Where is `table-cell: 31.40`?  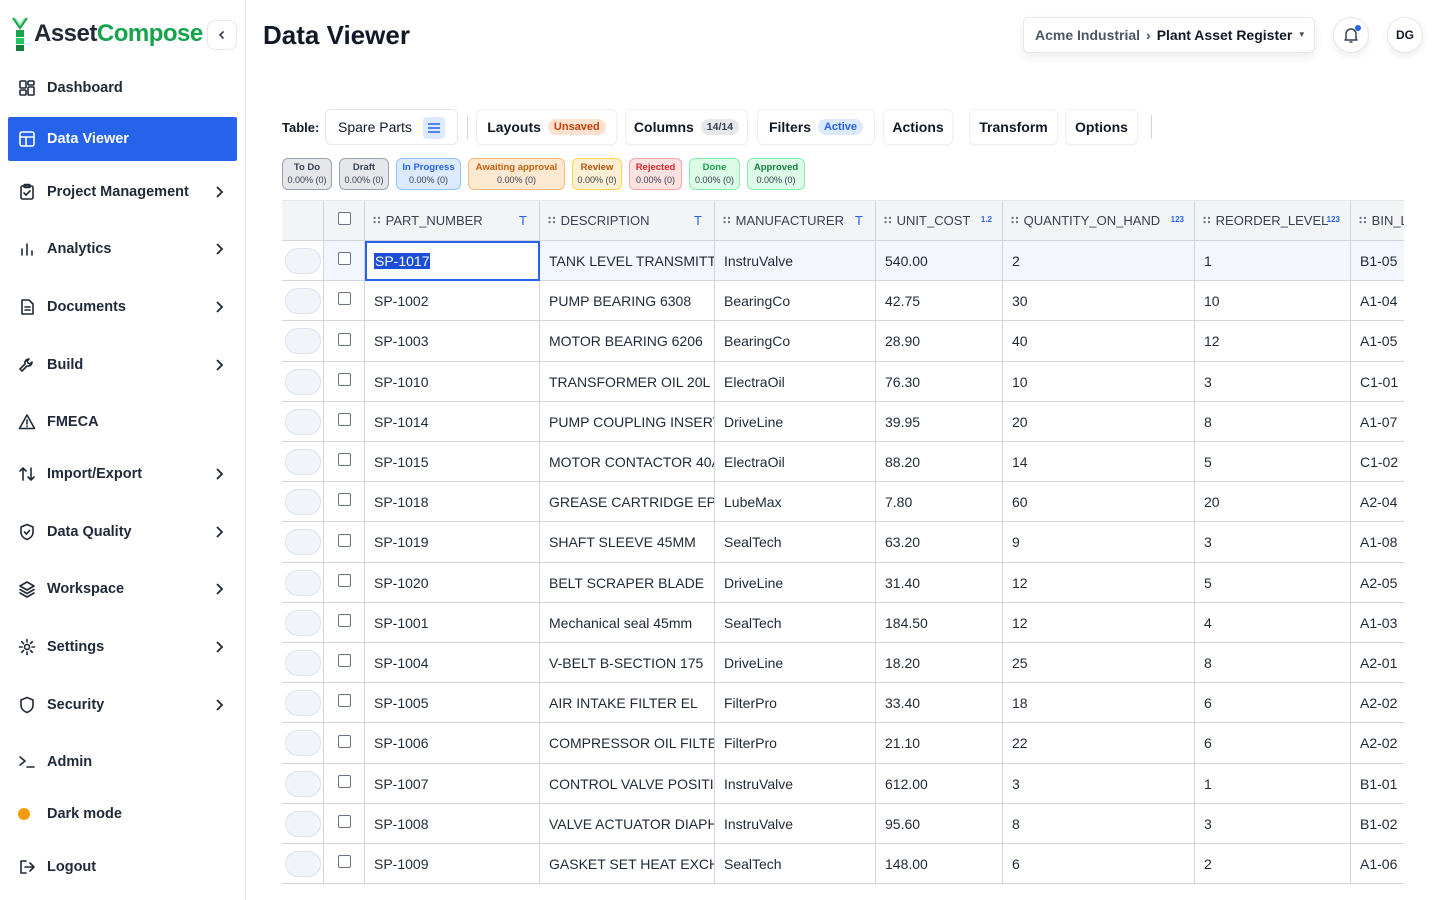
table-cell: 31.40 is located at coordinates (939, 583).